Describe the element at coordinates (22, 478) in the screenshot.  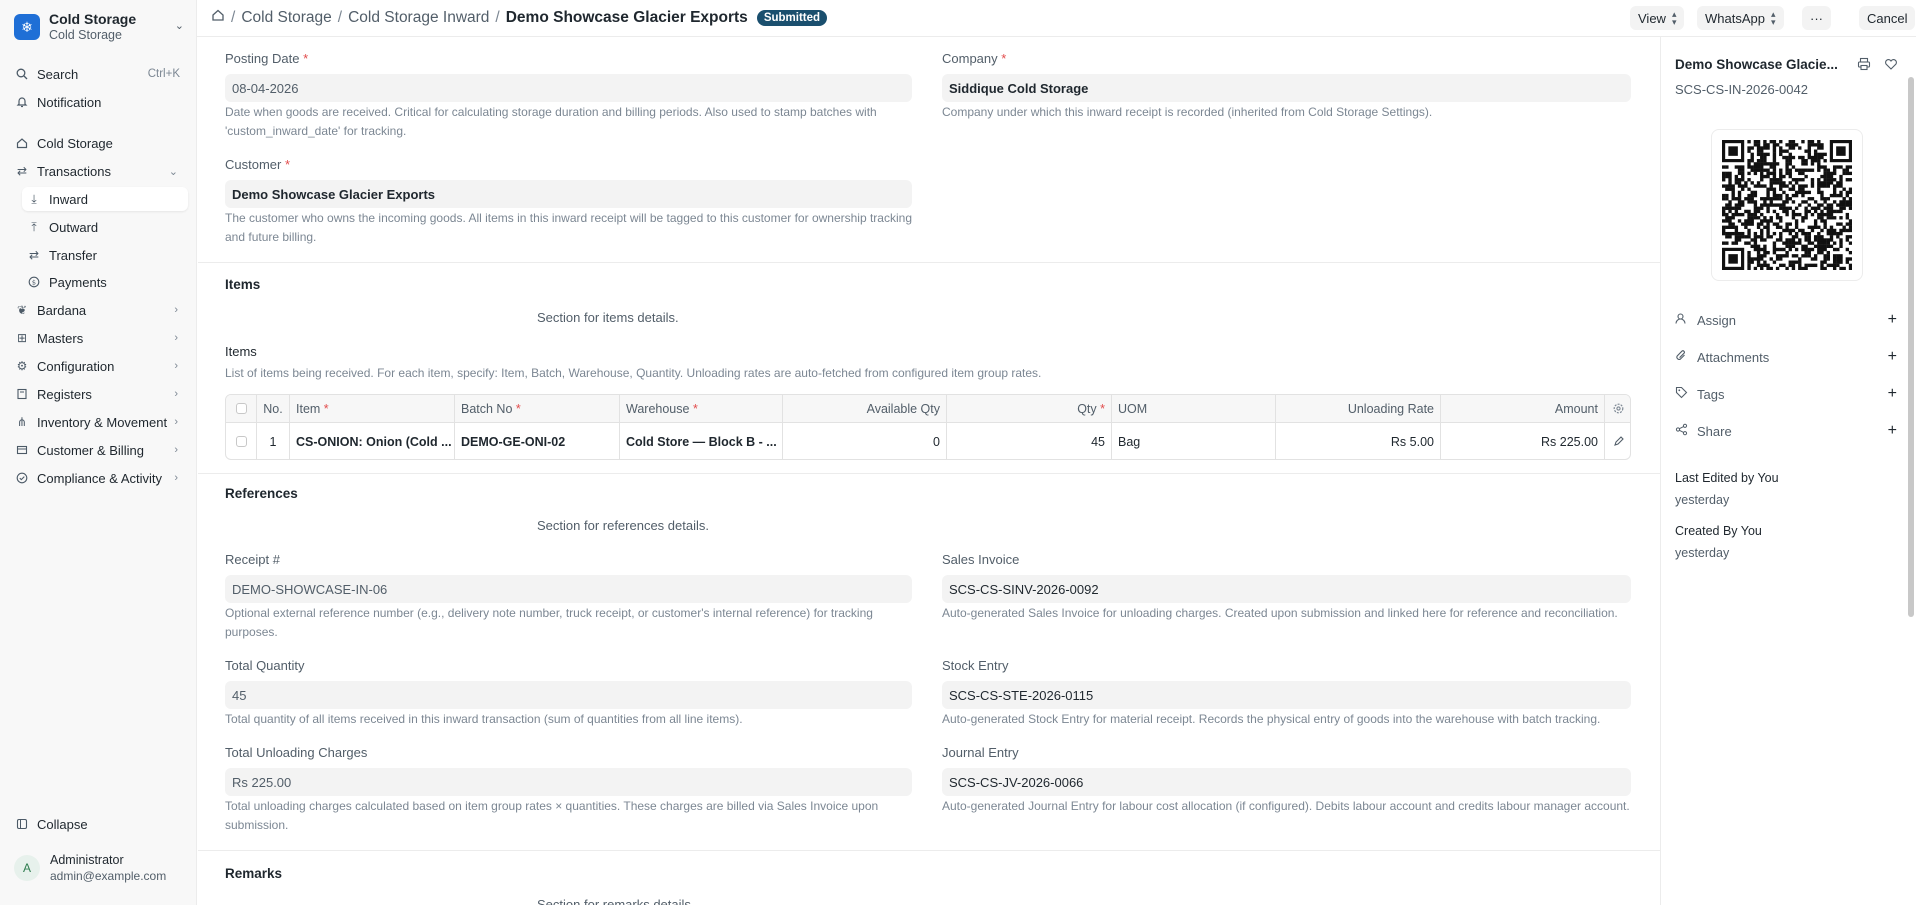
I see `shield-check-icon` at that location.